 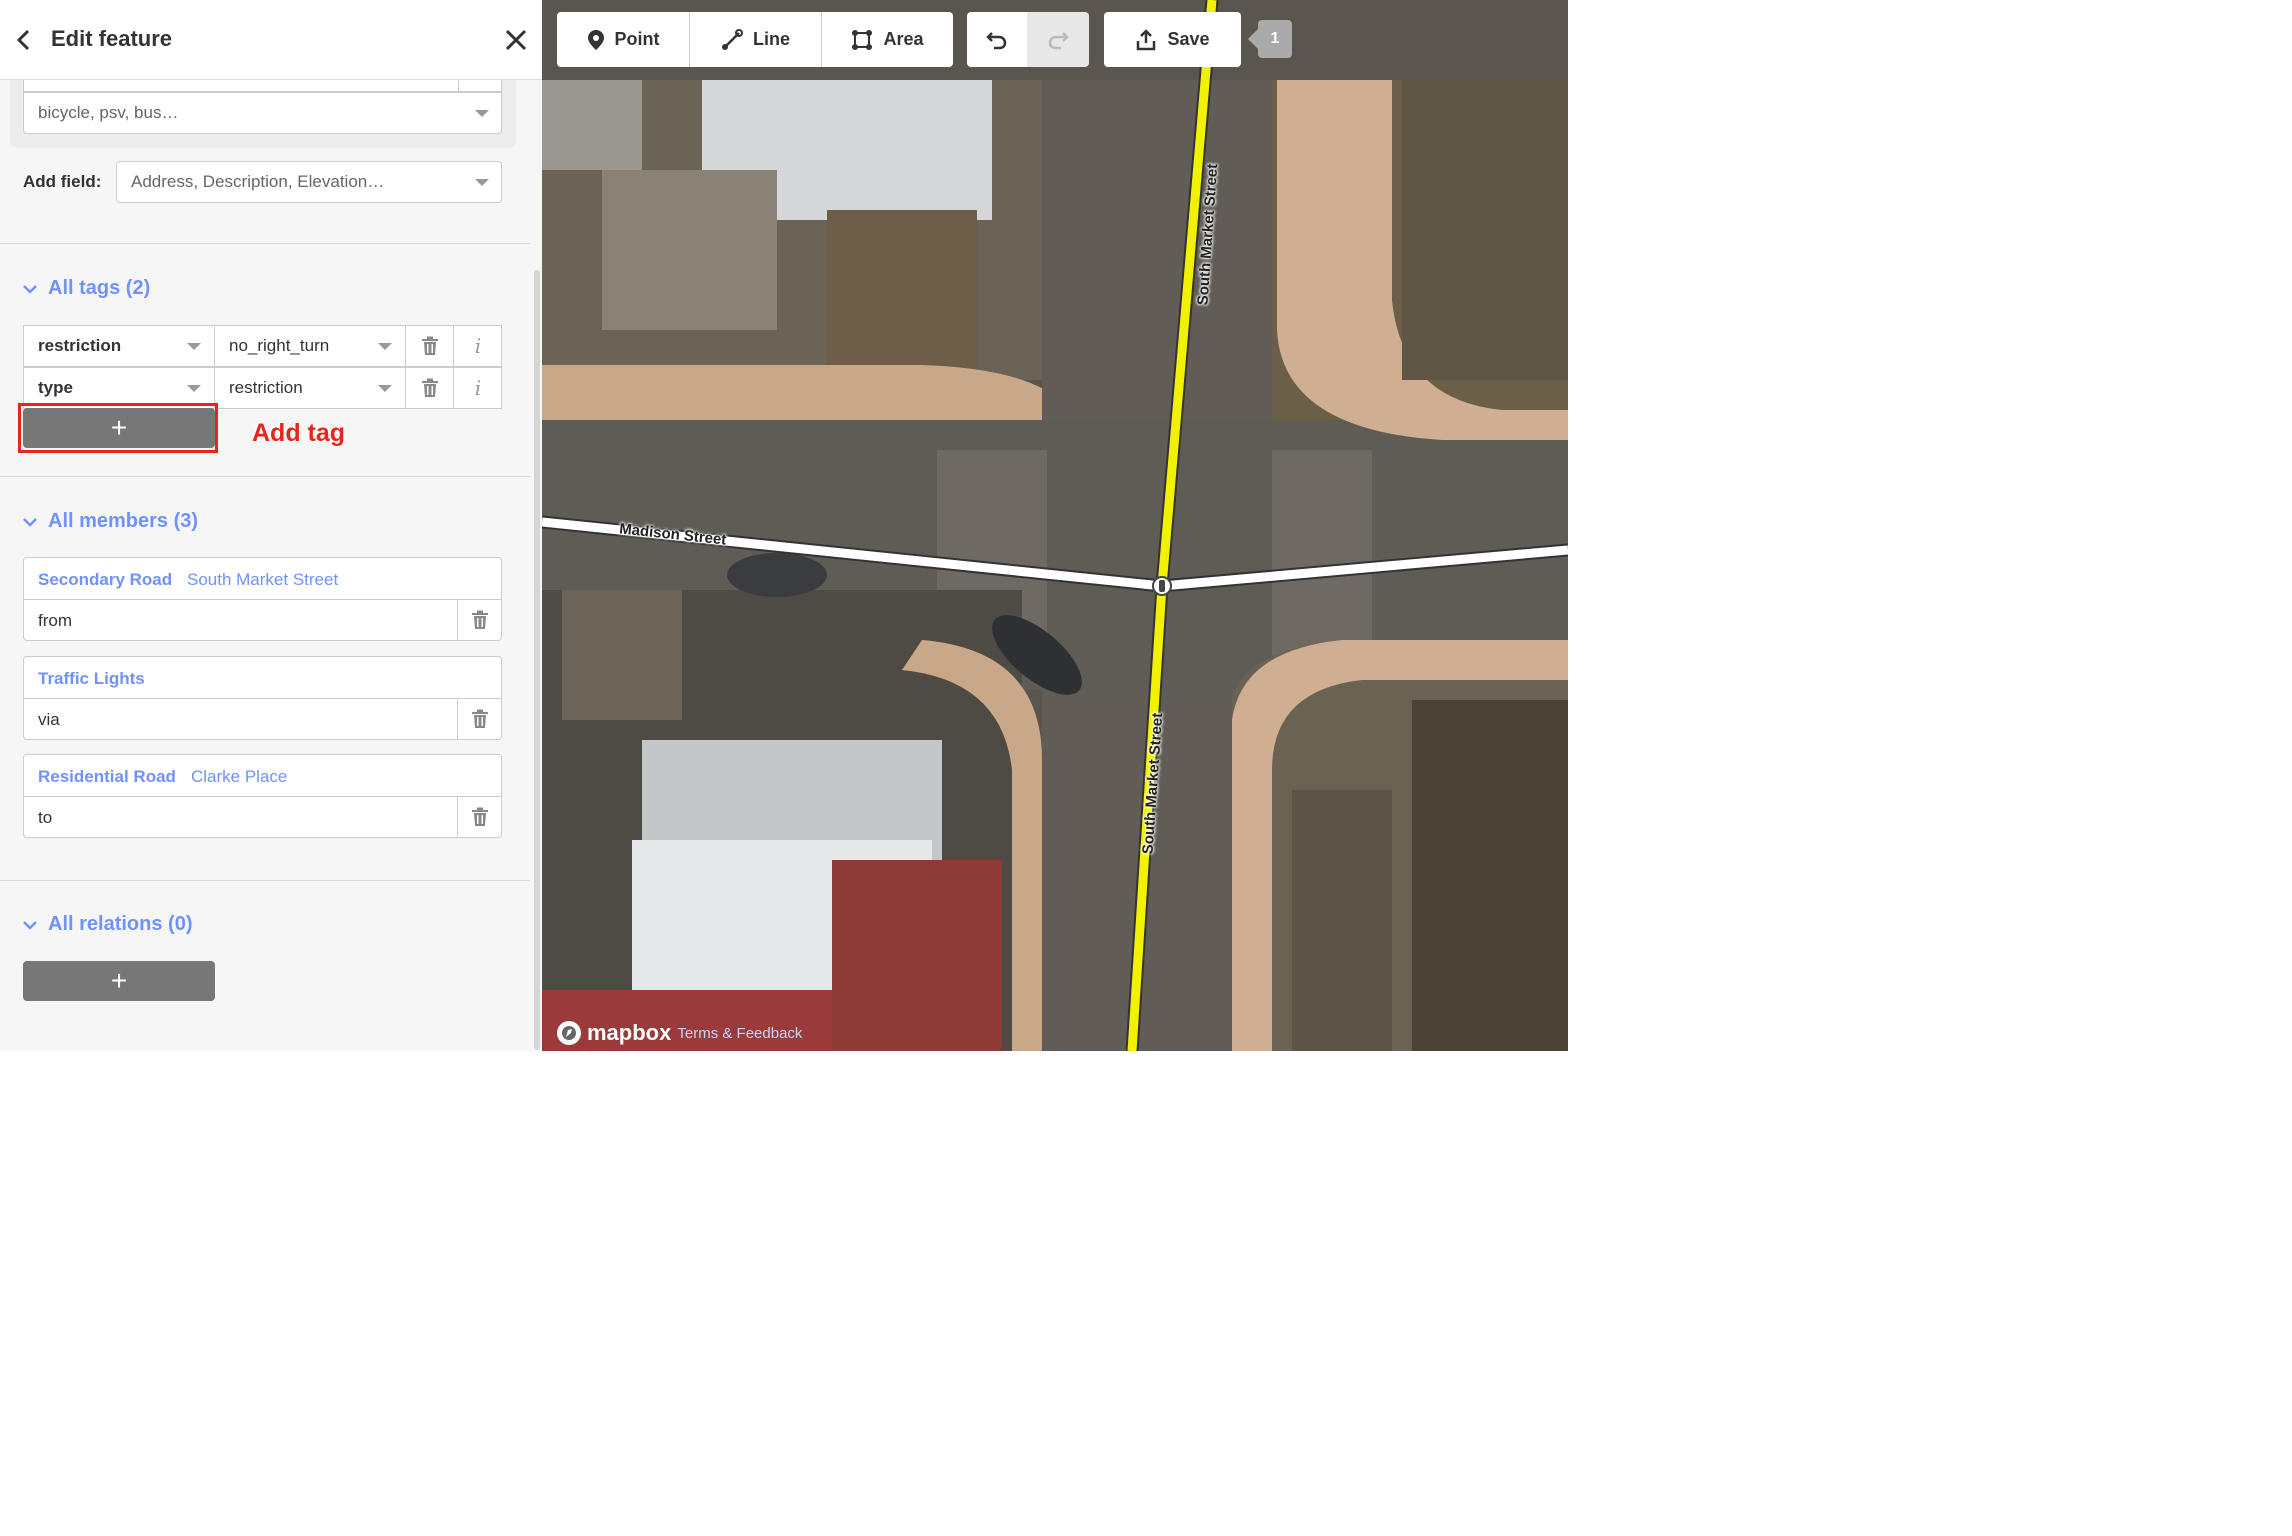 What do you see at coordinates (862, 39) in the screenshot?
I see `area-icon` at bounding box center [862, 39].